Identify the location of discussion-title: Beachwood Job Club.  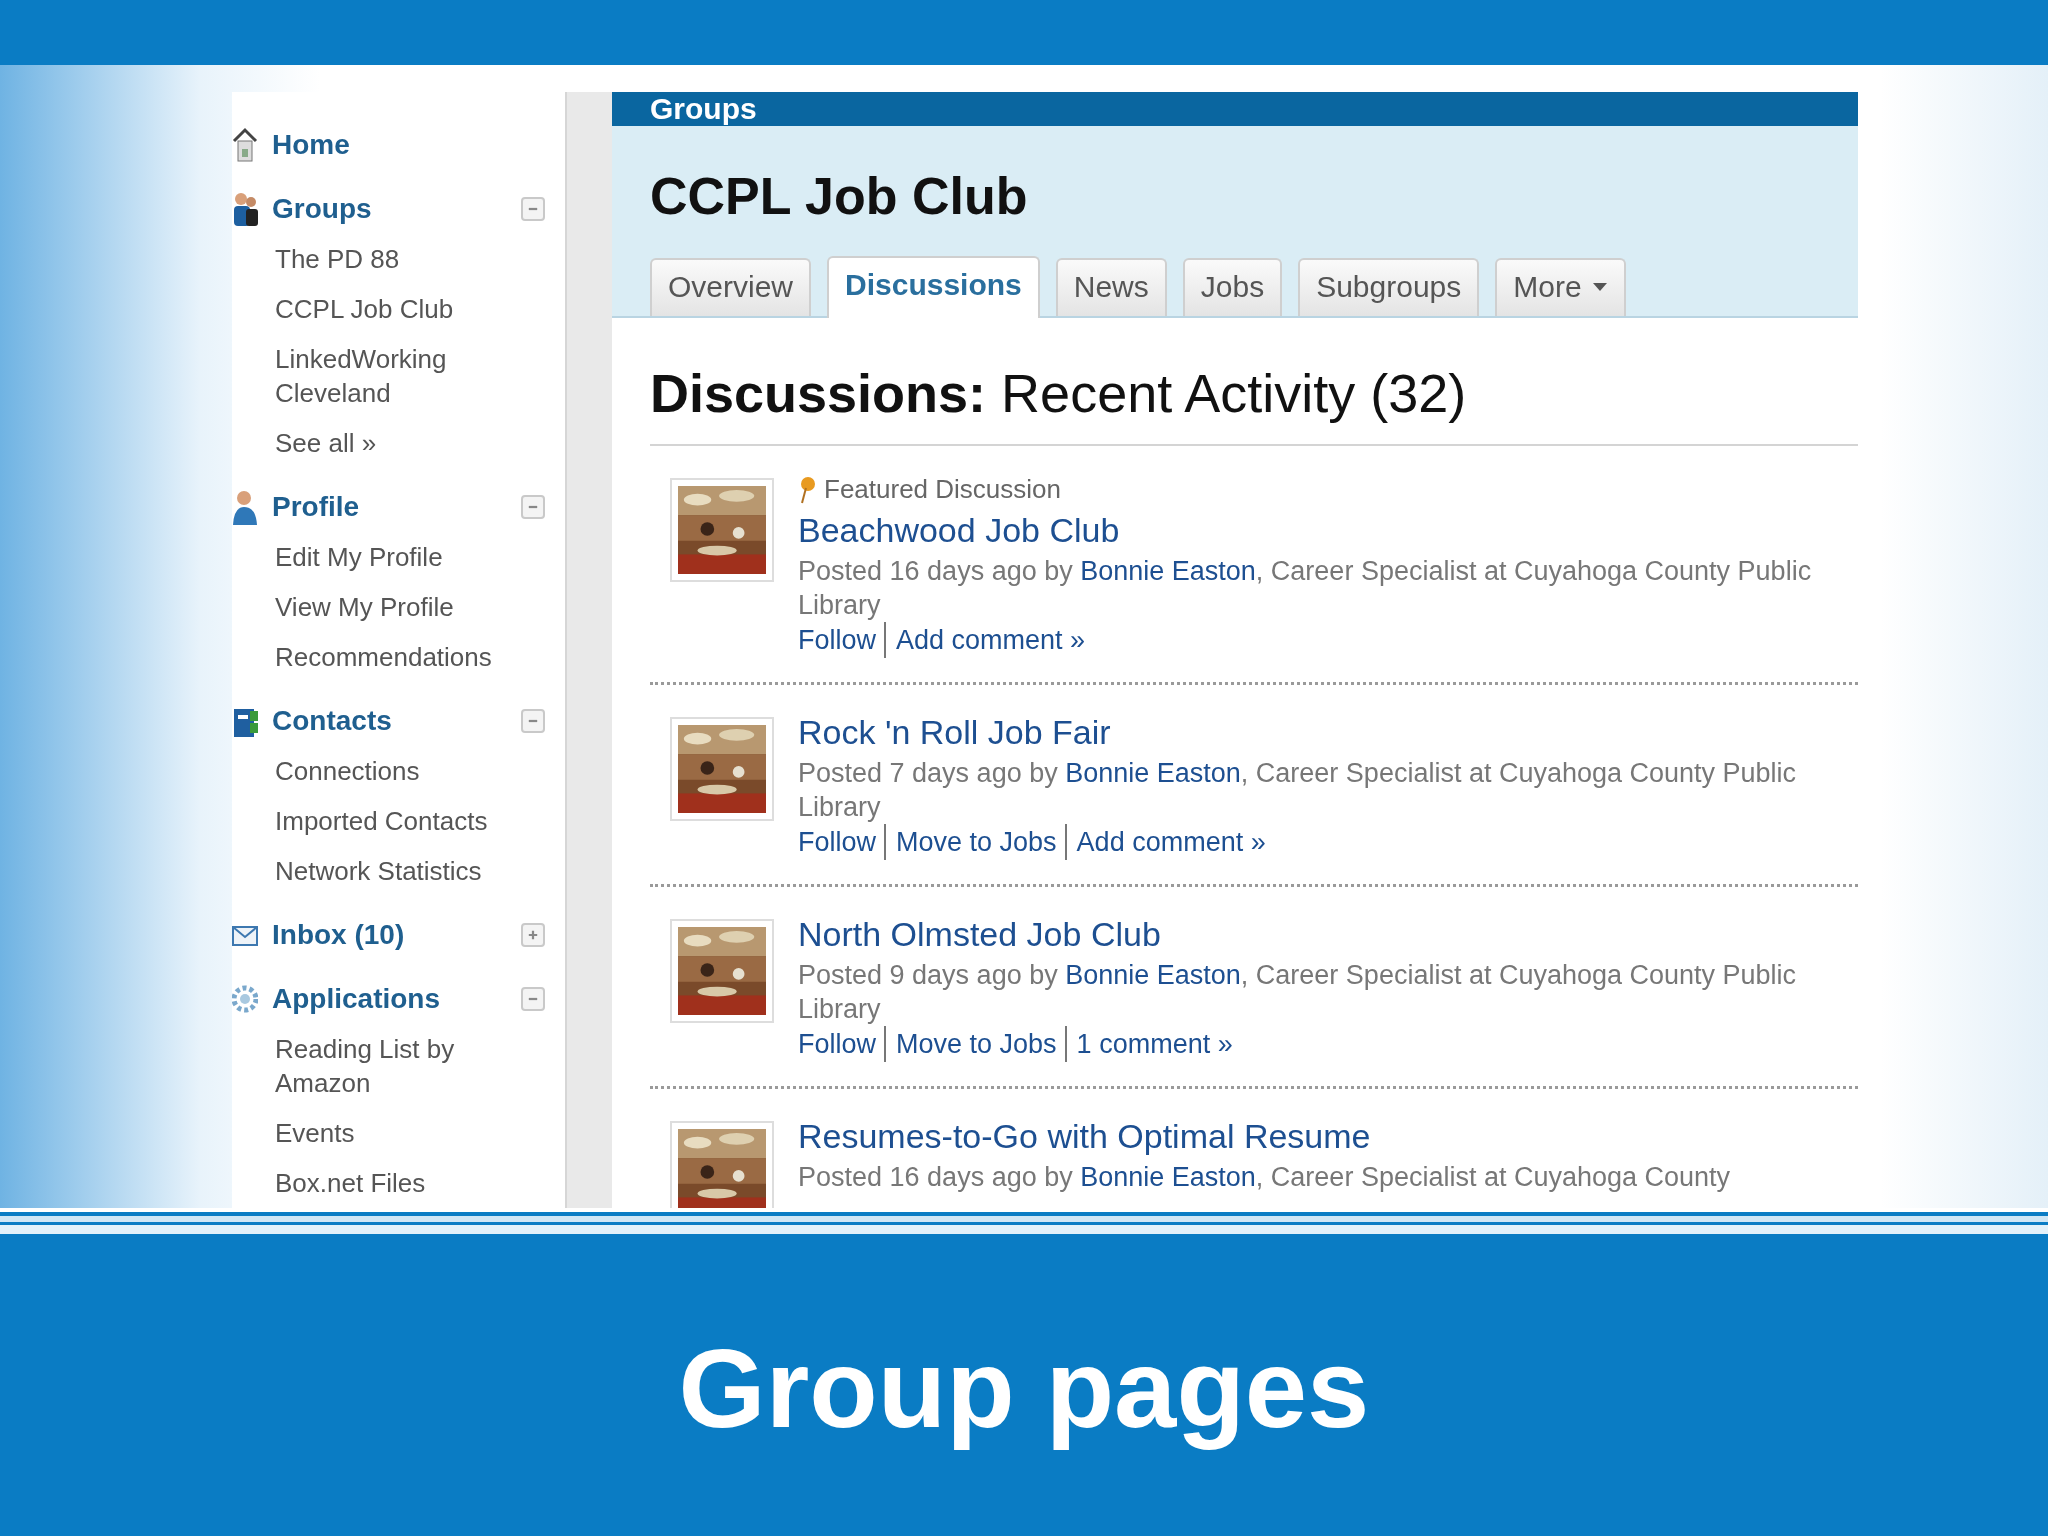
(959, 530).